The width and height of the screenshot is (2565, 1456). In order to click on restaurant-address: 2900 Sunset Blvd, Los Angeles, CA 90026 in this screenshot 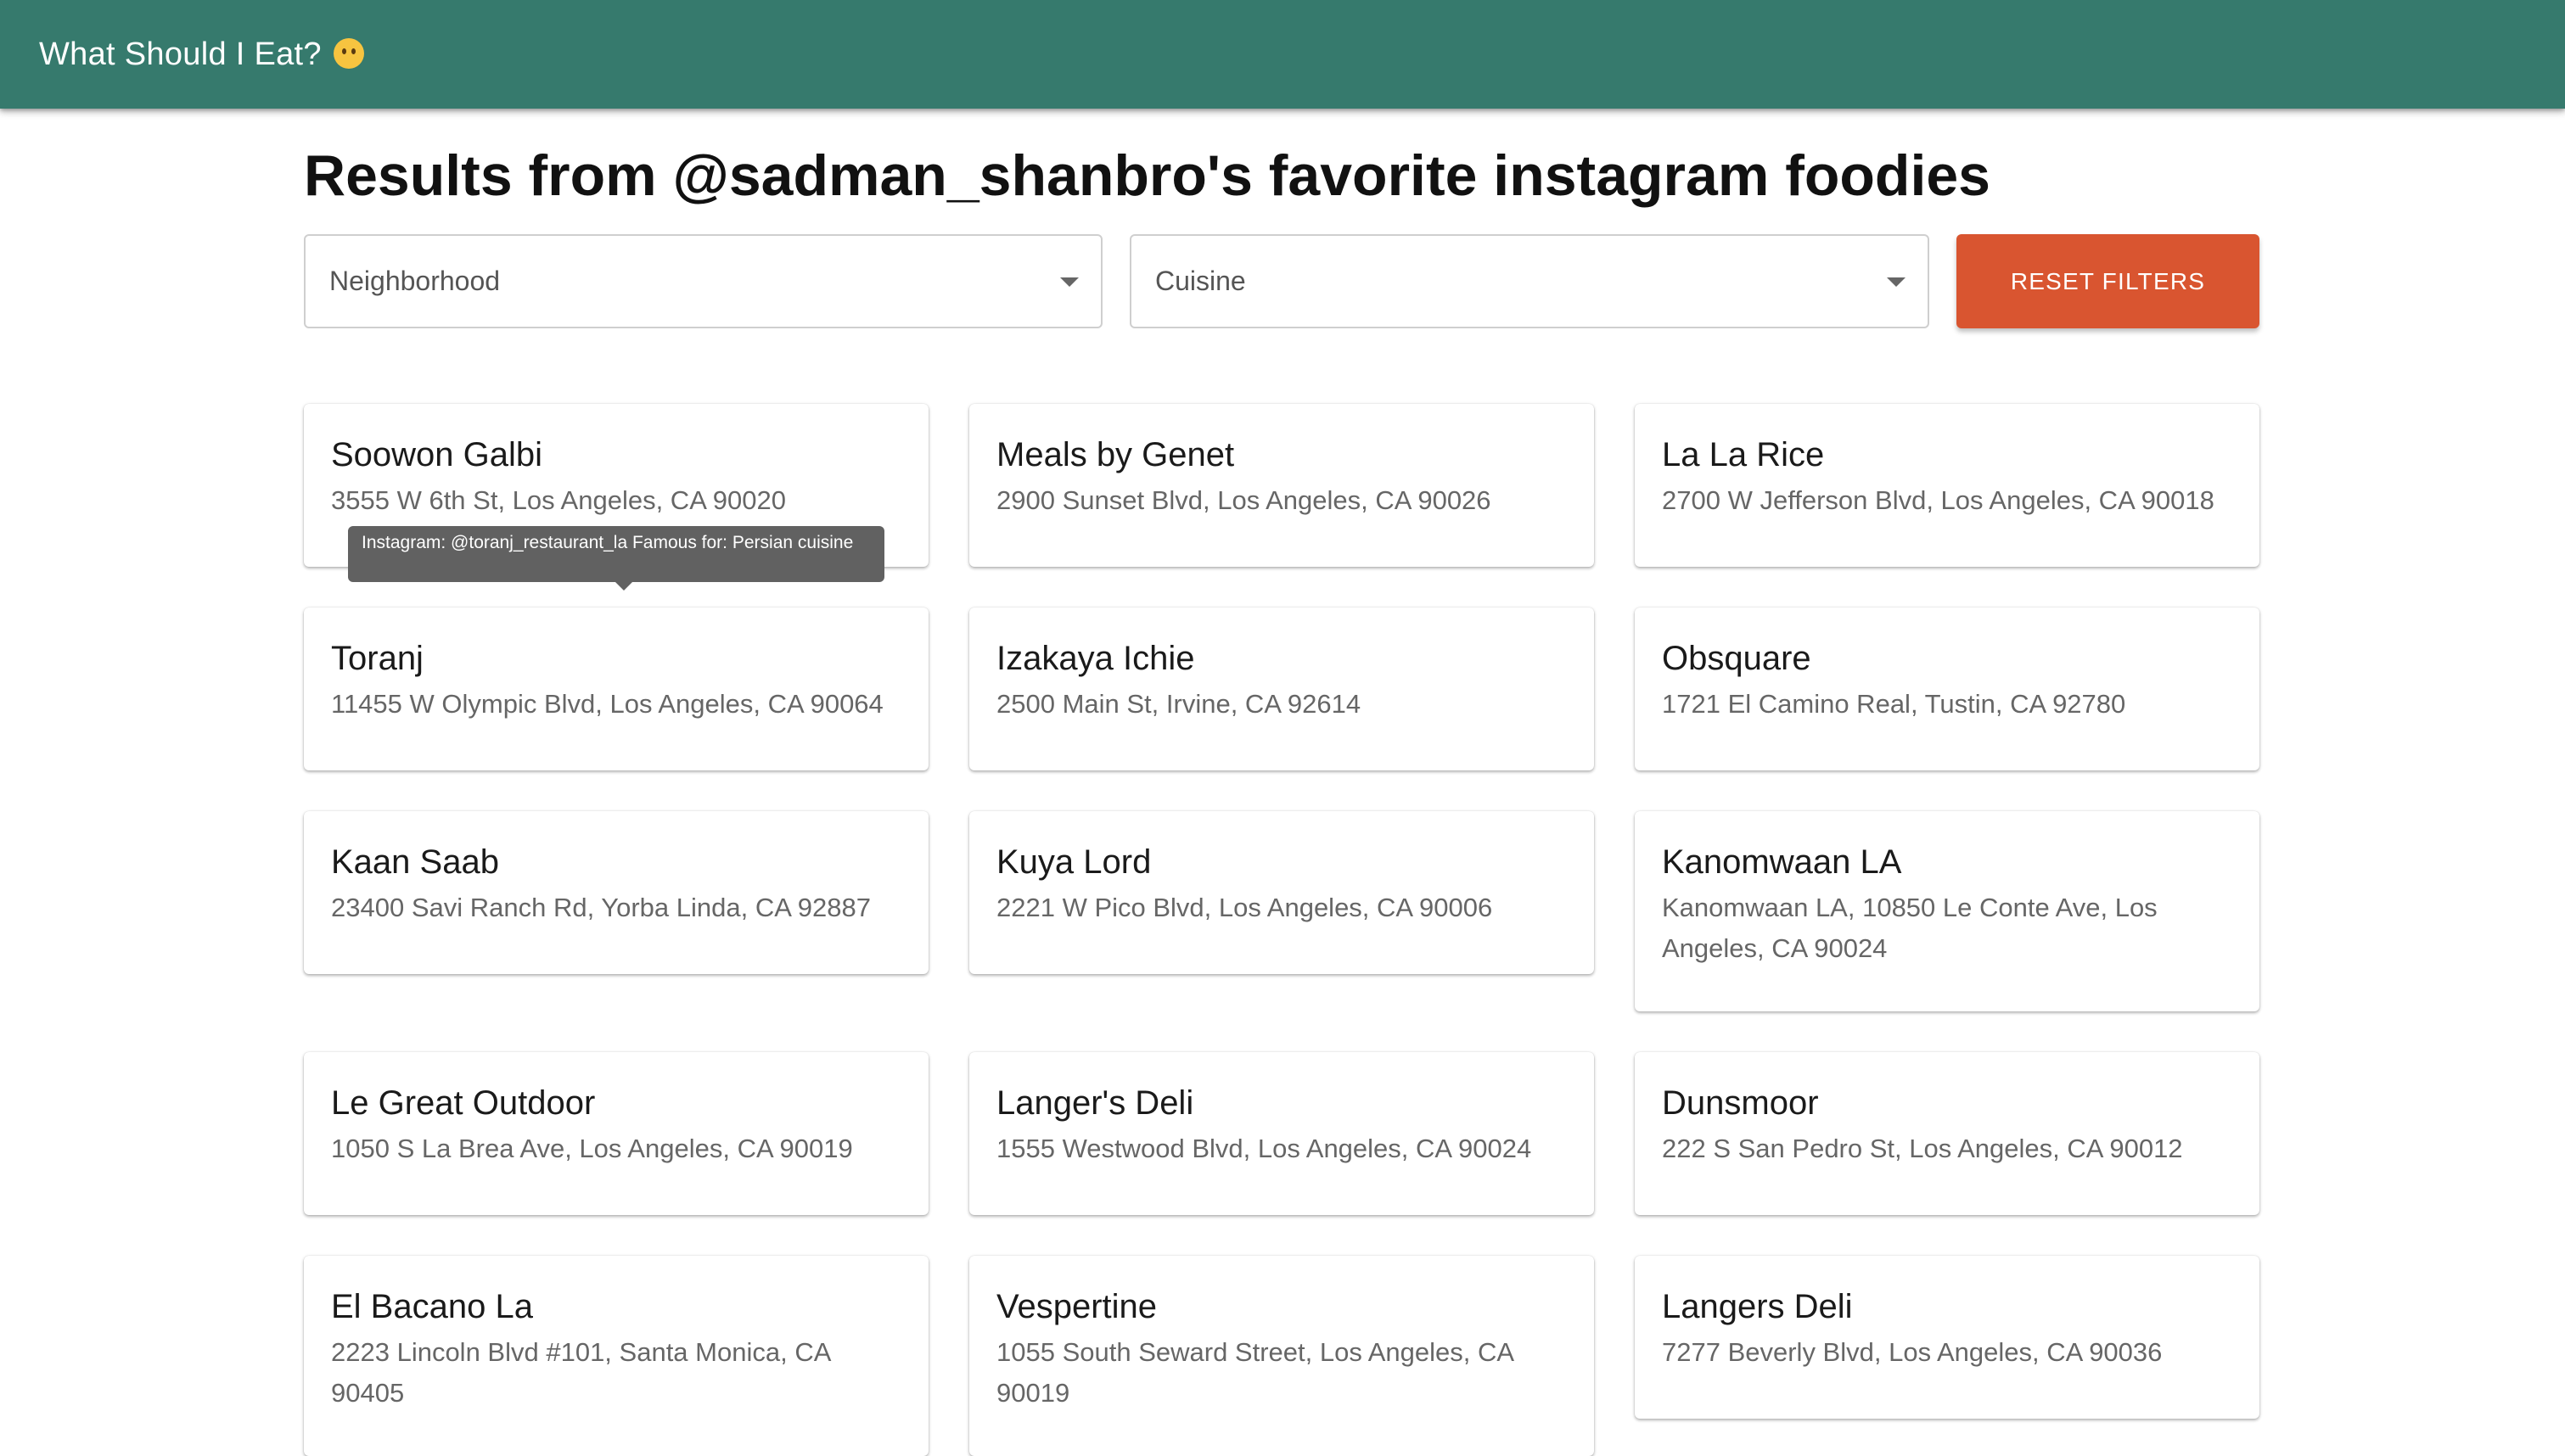, I will do `click(1243, 500)`.